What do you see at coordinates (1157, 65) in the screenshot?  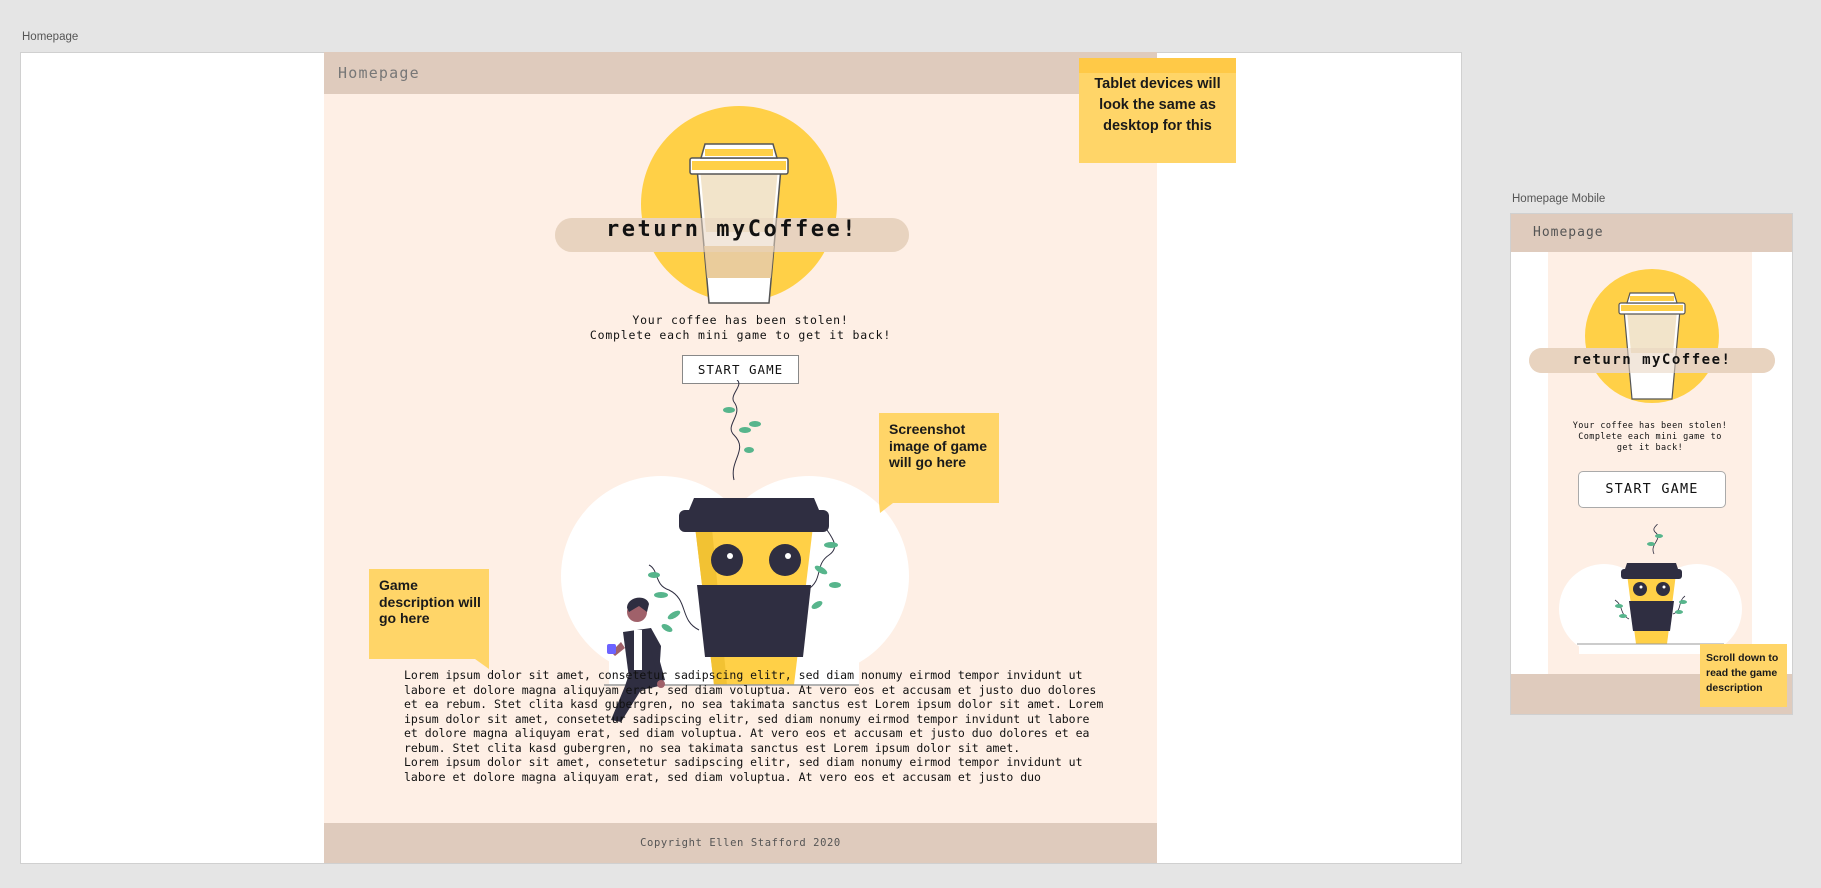 I see `sticky-note-tab` at bounding box center [1157, 65].